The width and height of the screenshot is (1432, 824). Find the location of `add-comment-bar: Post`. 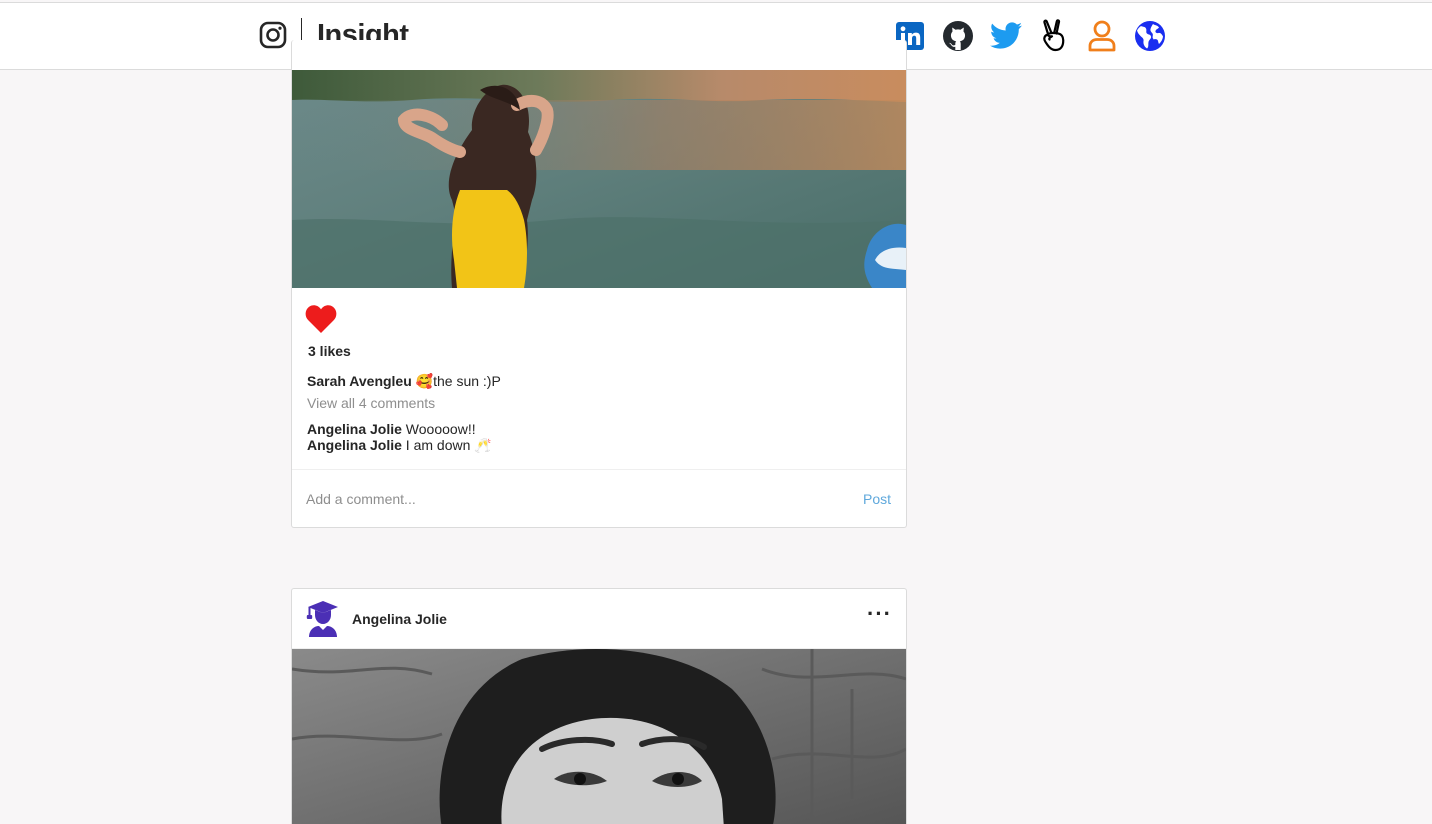

add-comment-bar: Post is located at coordinates (599, 498).